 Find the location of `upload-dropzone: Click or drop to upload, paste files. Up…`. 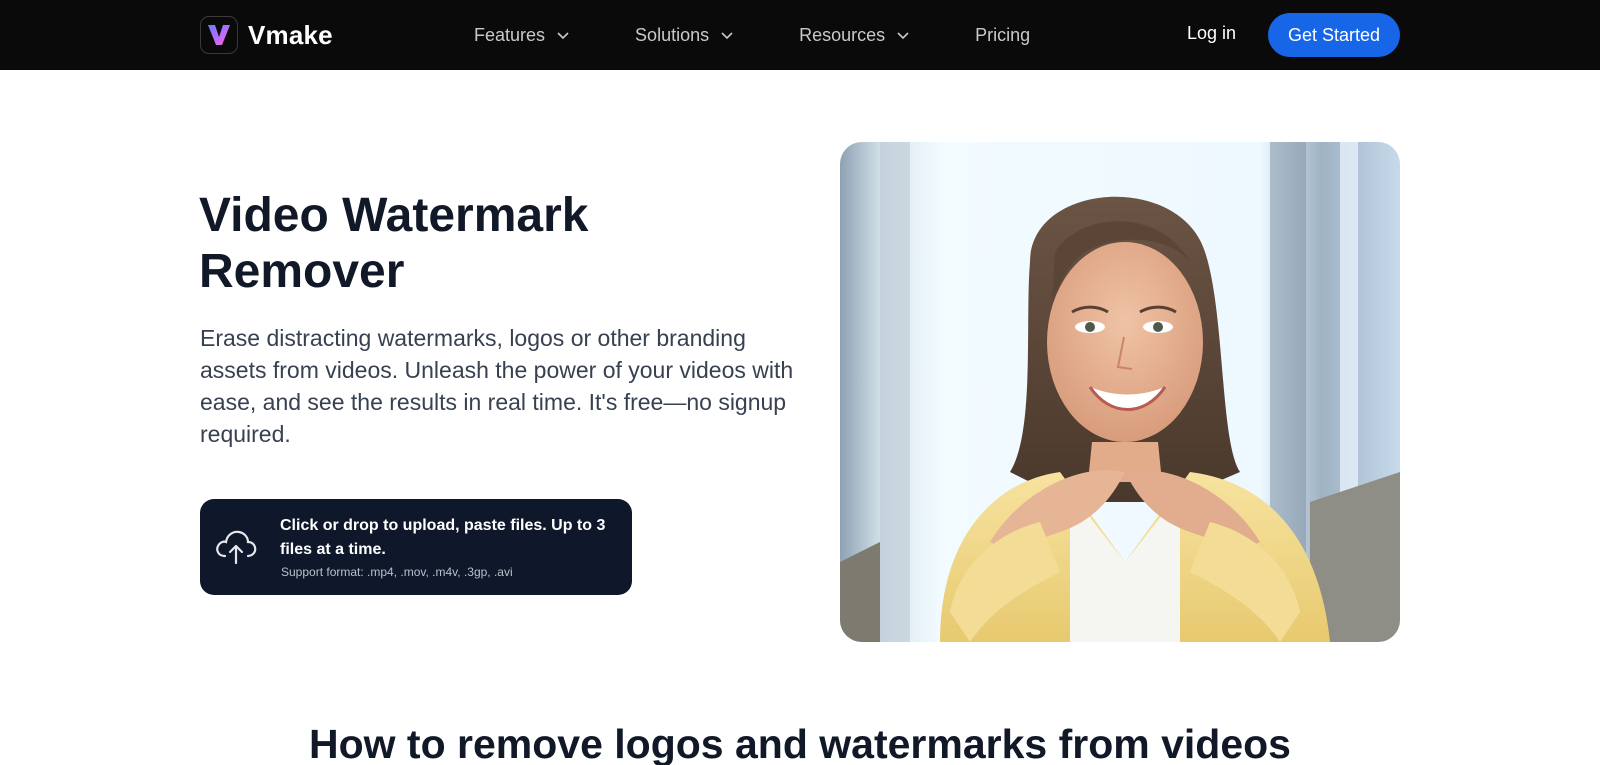

upload-dropzone: Click or drop to upload, paste files. Up… is located at coordinates (416, 547).